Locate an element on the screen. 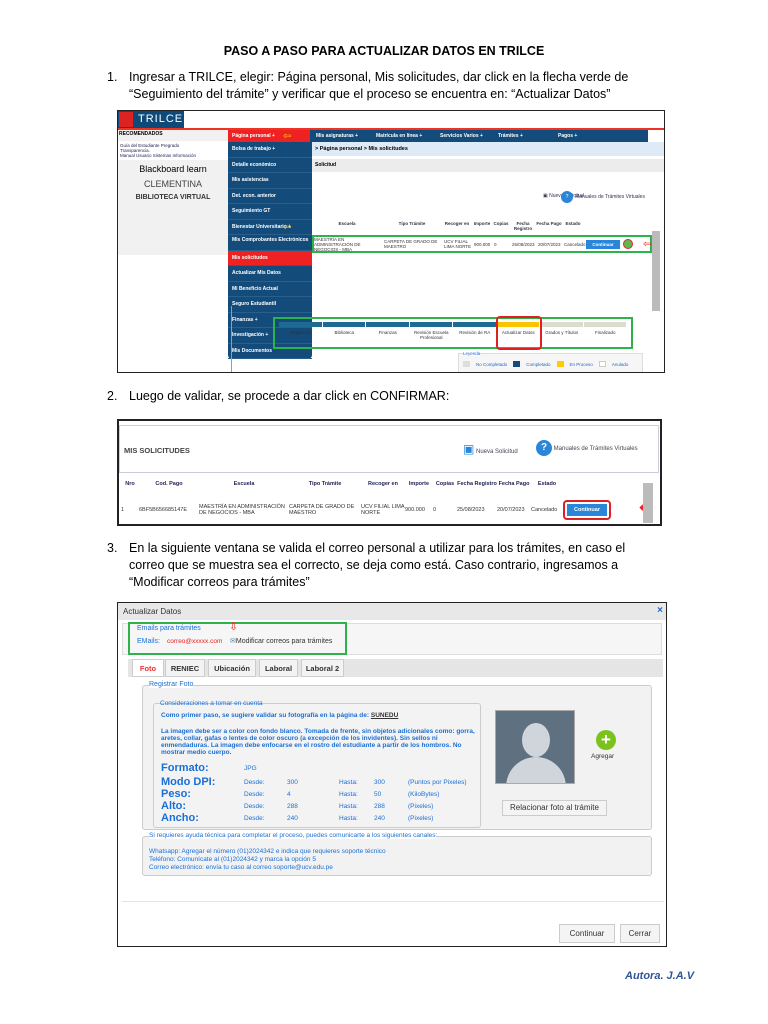 The height and width of the screenshot is (1024, 768). email-value: correo@xxxxx.com is located at coordinates (195, 641).